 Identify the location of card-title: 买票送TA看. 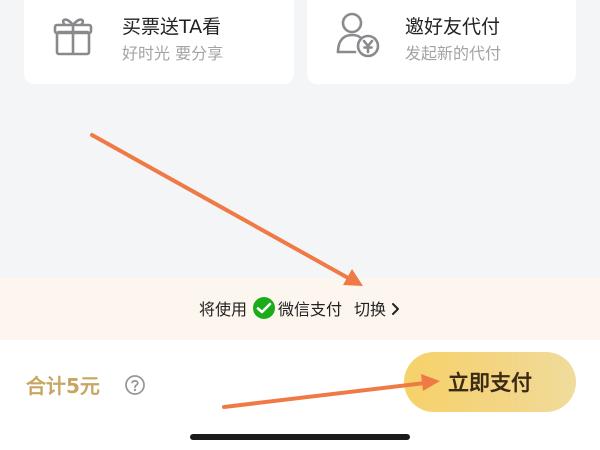
(172, 27).